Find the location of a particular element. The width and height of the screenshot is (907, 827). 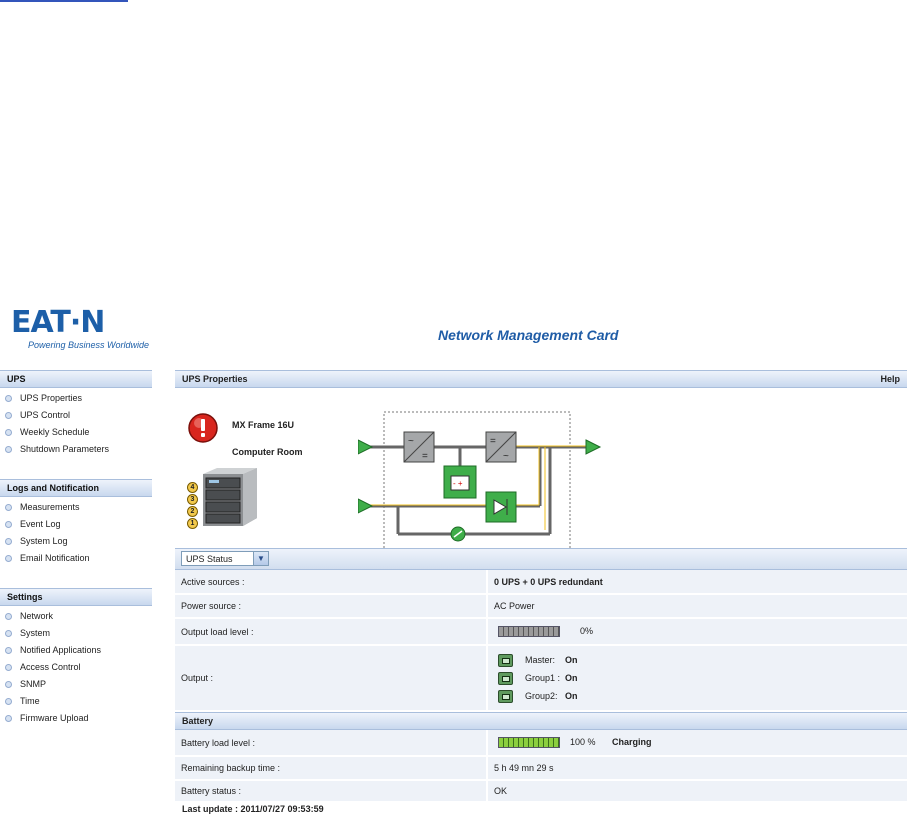

output-group-master: Master: On is located at coordinates (697, 660).